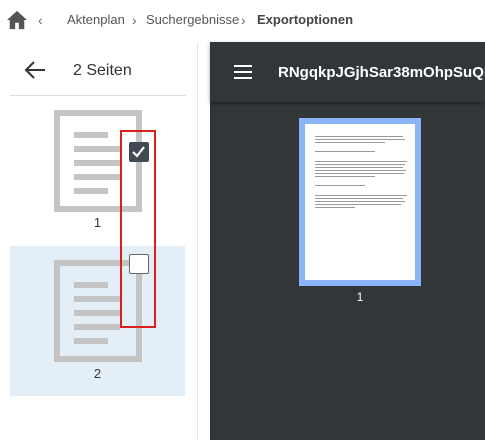 The height and width of the screenshot is (440, 485). I want to click on page-preview, so click(360, 202).